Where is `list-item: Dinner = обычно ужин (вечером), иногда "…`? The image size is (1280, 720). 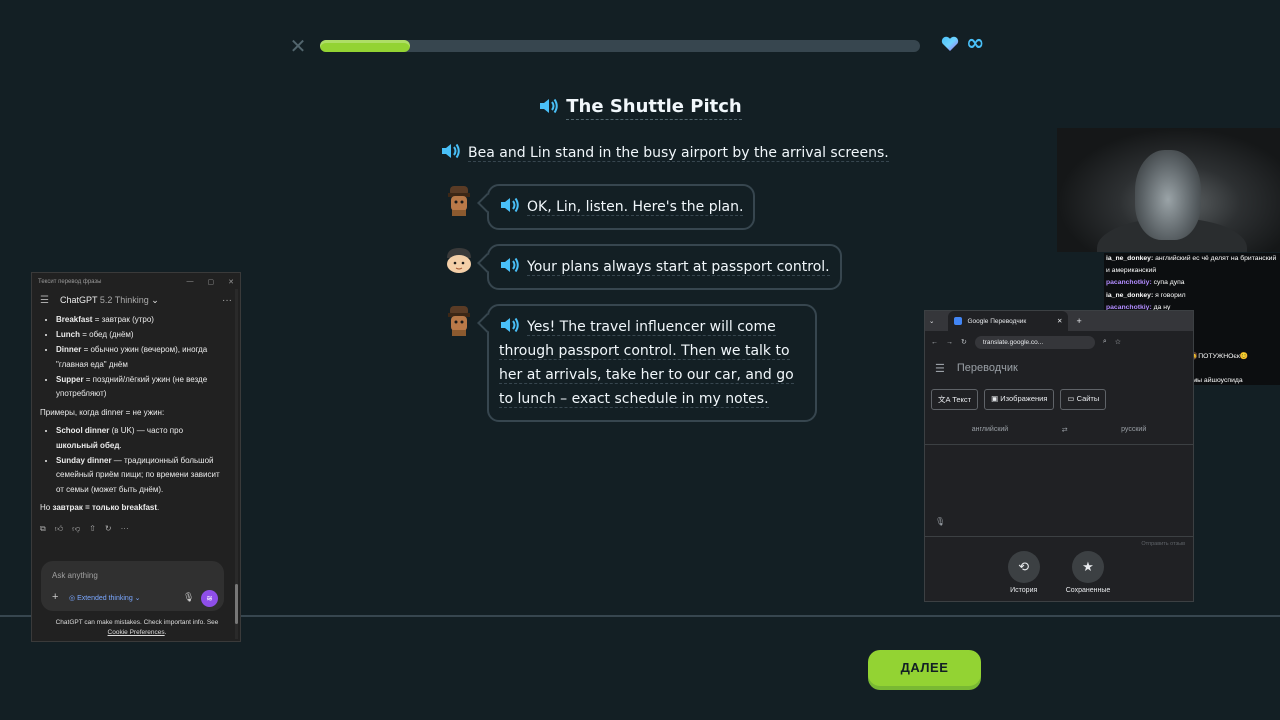 list-item: Dinner = обычно ужин (вечером), иногда "… is located at coordinates (141, 357).